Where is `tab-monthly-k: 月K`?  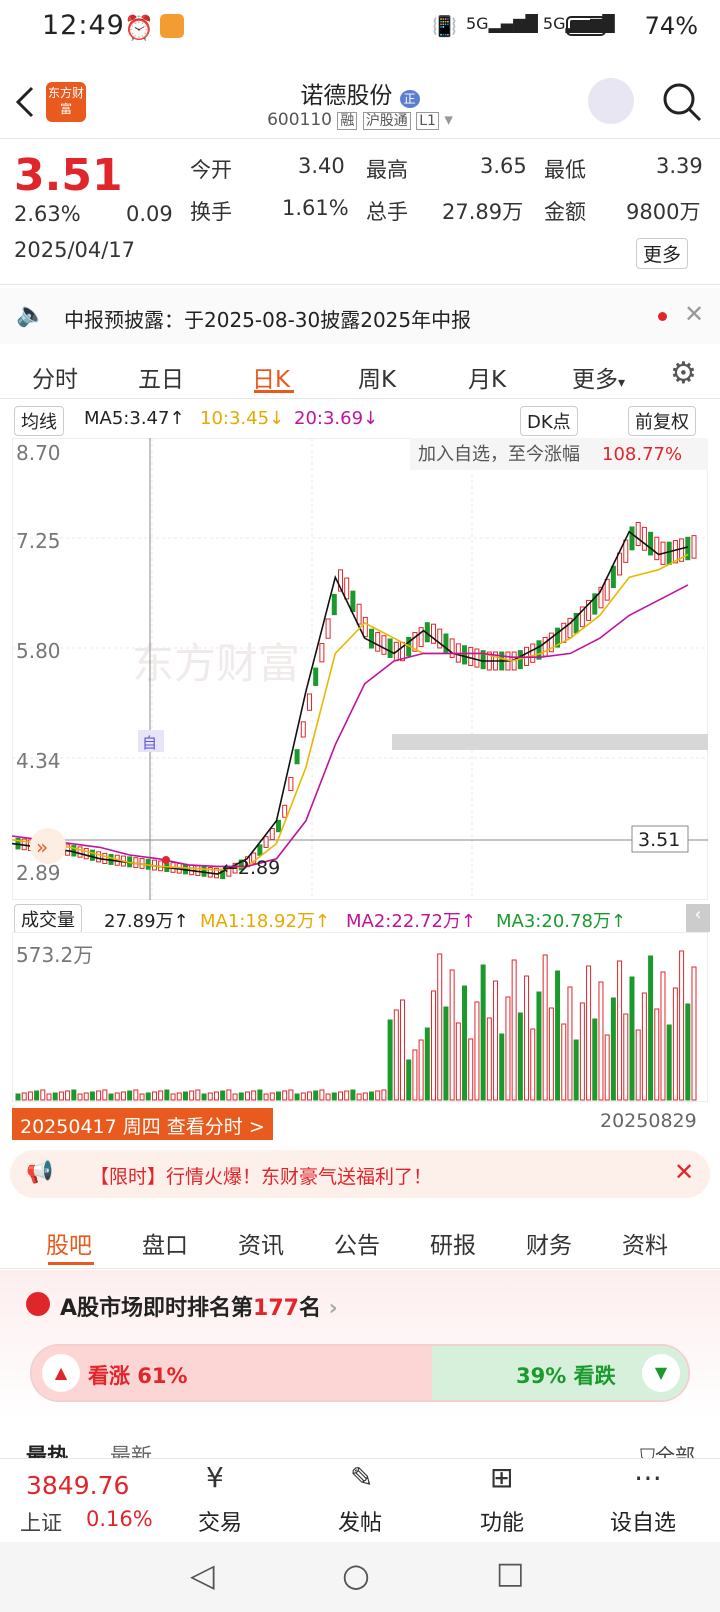
tab-monthly-k: 月K is located at coordinates (487, 377).